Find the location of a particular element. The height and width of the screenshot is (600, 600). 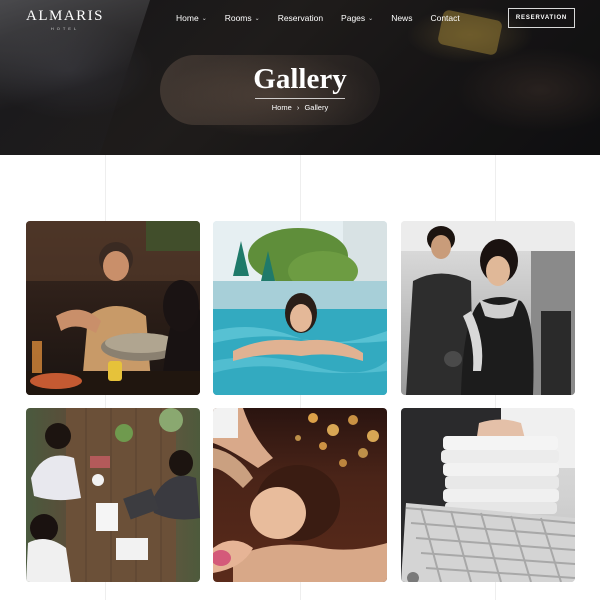

title-divider is located at coordinates (300, 98).